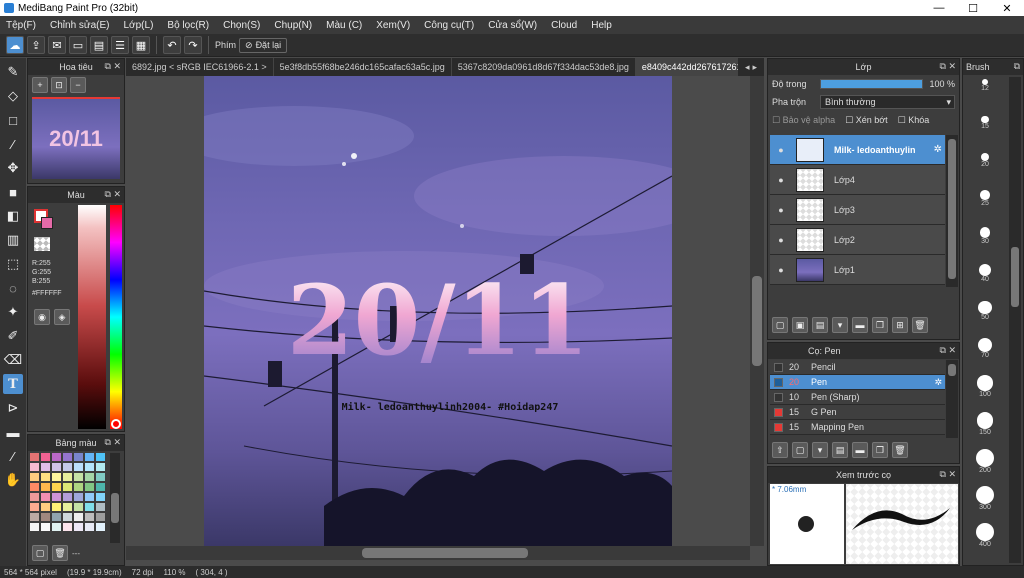 The width and height of the screenshot is (1024, 578). I want to click on menu-item: Chụp(N), so click(293, 25).